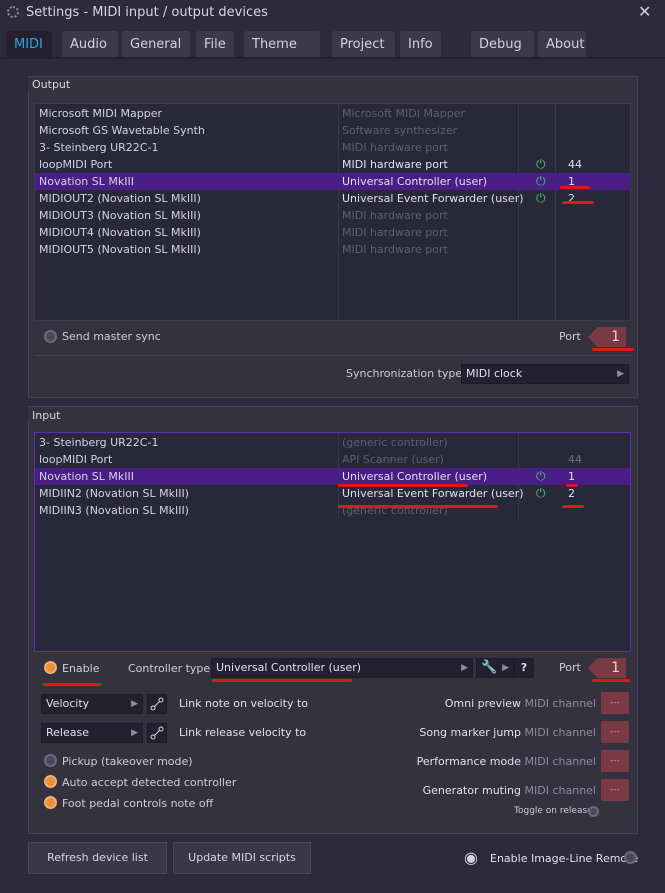 This screenshot has width=665, height=893. I want to click on remote-radio, so click(630, 857).